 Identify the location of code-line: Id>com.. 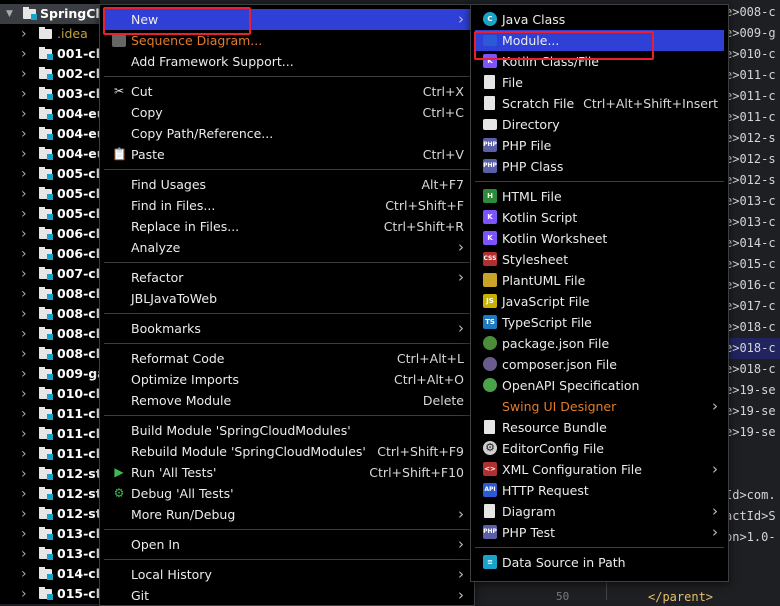
(750, 495).